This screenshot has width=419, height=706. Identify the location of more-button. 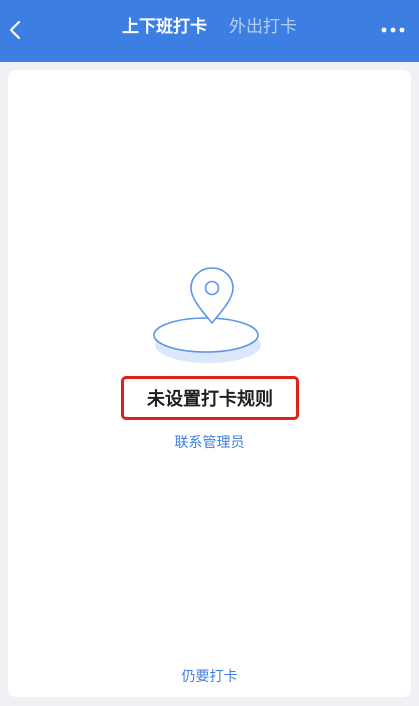
(393, 30).